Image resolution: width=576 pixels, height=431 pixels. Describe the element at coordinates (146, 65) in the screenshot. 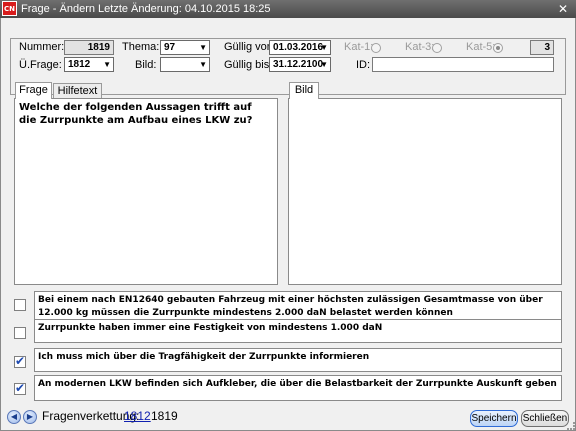

I see `bild-label: Bild:` at that location.